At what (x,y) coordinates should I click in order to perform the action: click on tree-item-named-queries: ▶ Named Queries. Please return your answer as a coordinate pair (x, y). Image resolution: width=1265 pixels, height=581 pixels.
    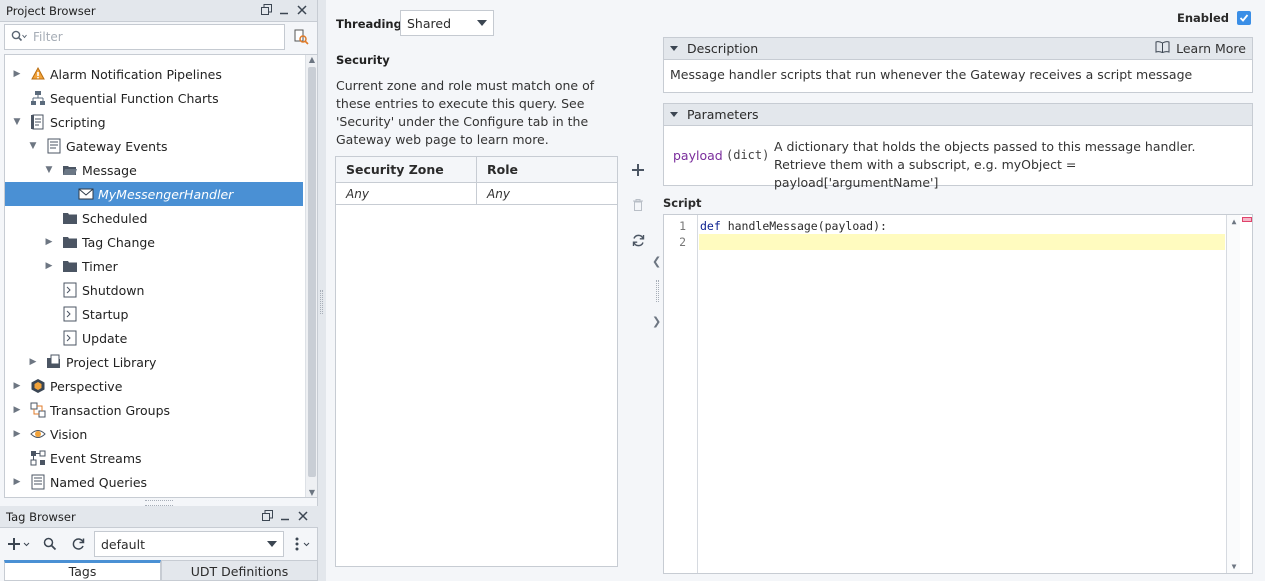
    Looking at the image, I should click on (154, 482).